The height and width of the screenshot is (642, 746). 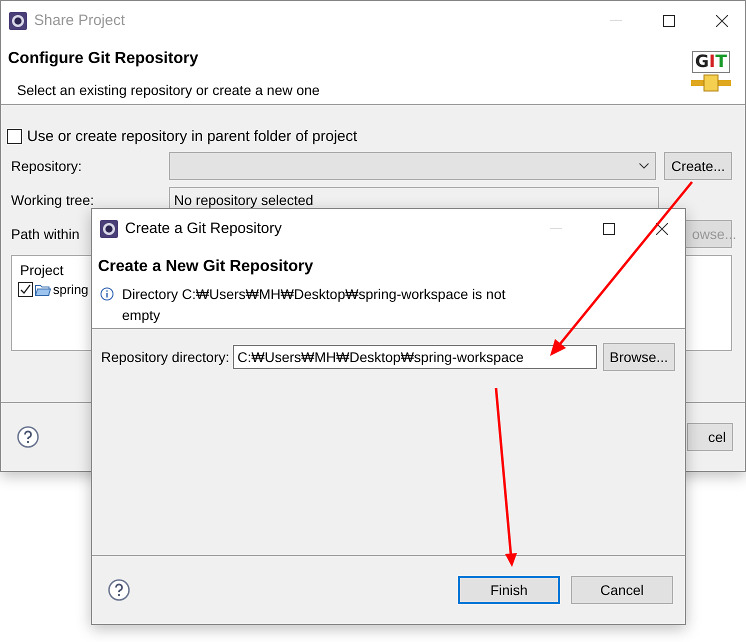 I want to click on git-logo: GIT, so click(x=711, y=62).